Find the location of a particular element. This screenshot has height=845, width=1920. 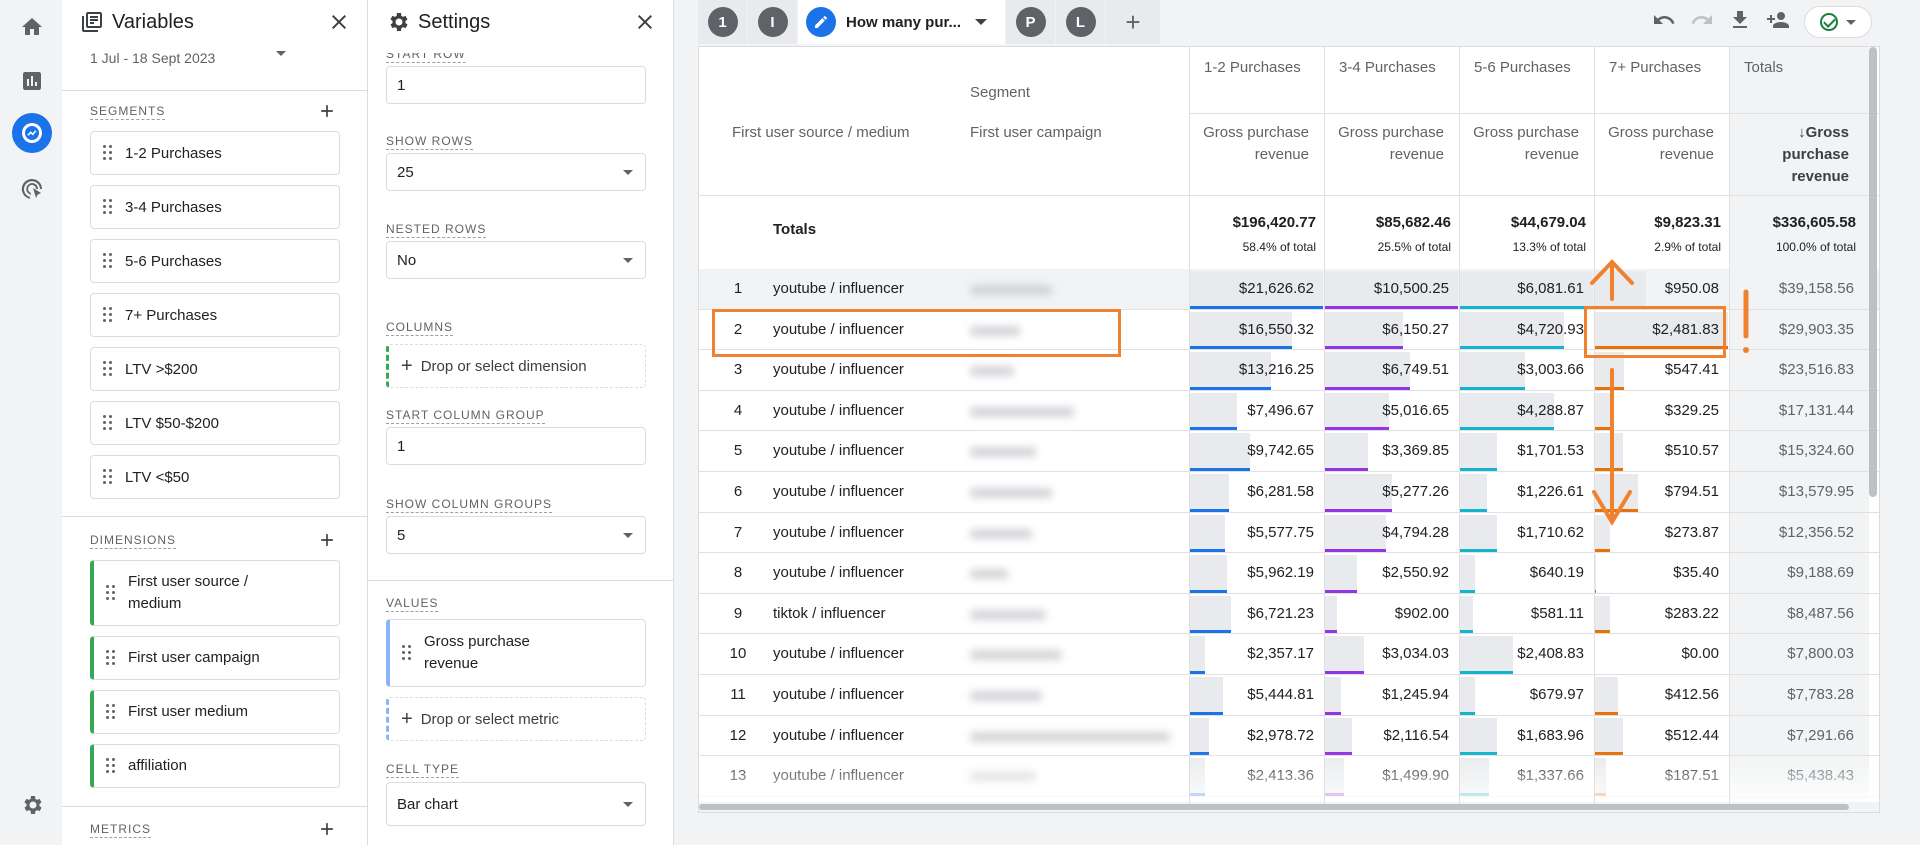

variables-icon is located at coordinates (92, 22).